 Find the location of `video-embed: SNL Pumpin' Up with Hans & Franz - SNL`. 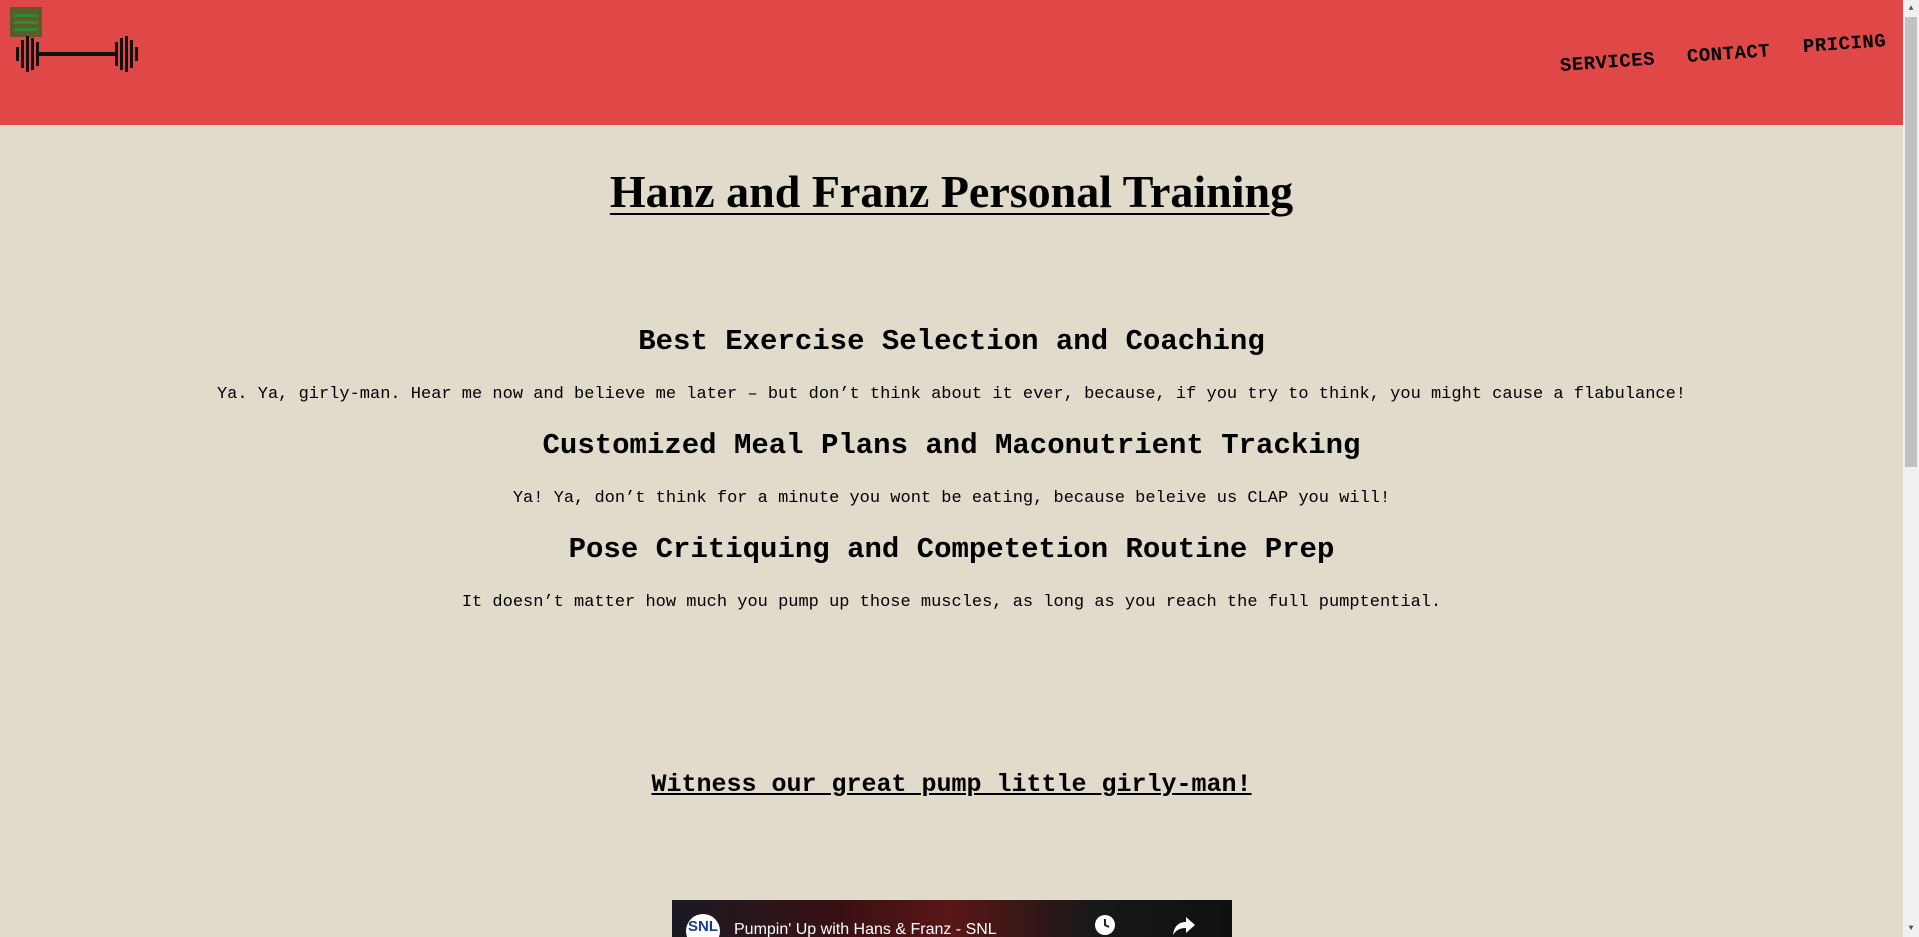

video-embed: SNL Pumpin' Up with Hans & Franz - SNL is located at coordinates (952, 918).